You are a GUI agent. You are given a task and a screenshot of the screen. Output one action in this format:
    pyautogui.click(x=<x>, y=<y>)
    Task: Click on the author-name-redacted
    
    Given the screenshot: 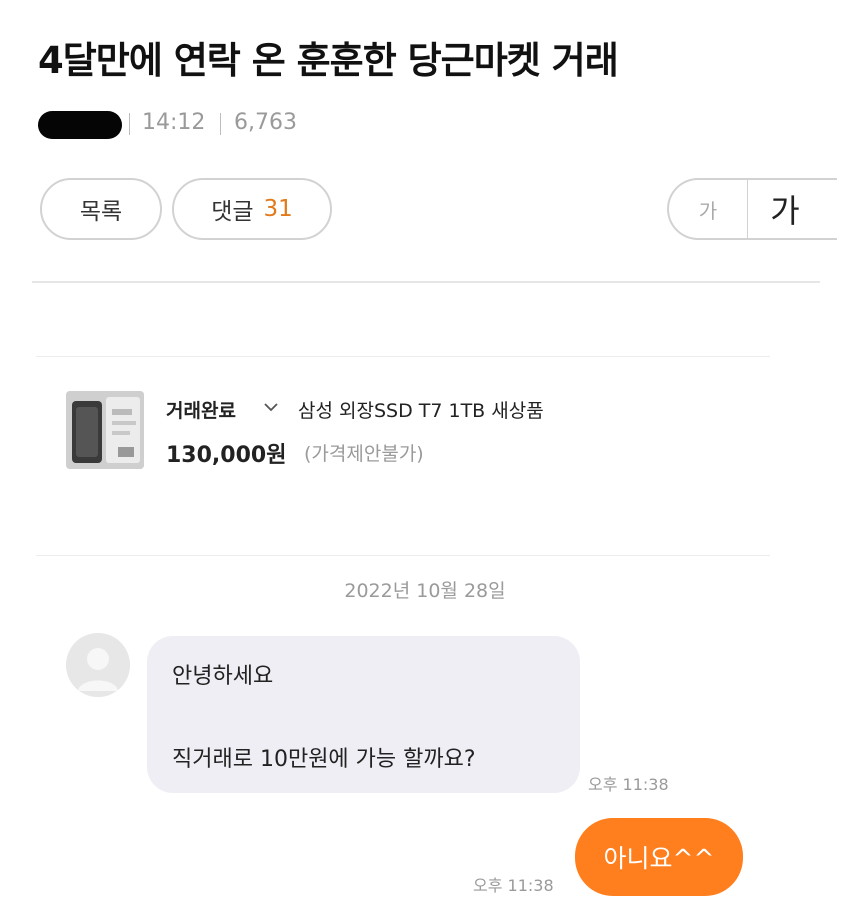 What is the action you would take?
    pyautogui.click(x=80, y=125)
    